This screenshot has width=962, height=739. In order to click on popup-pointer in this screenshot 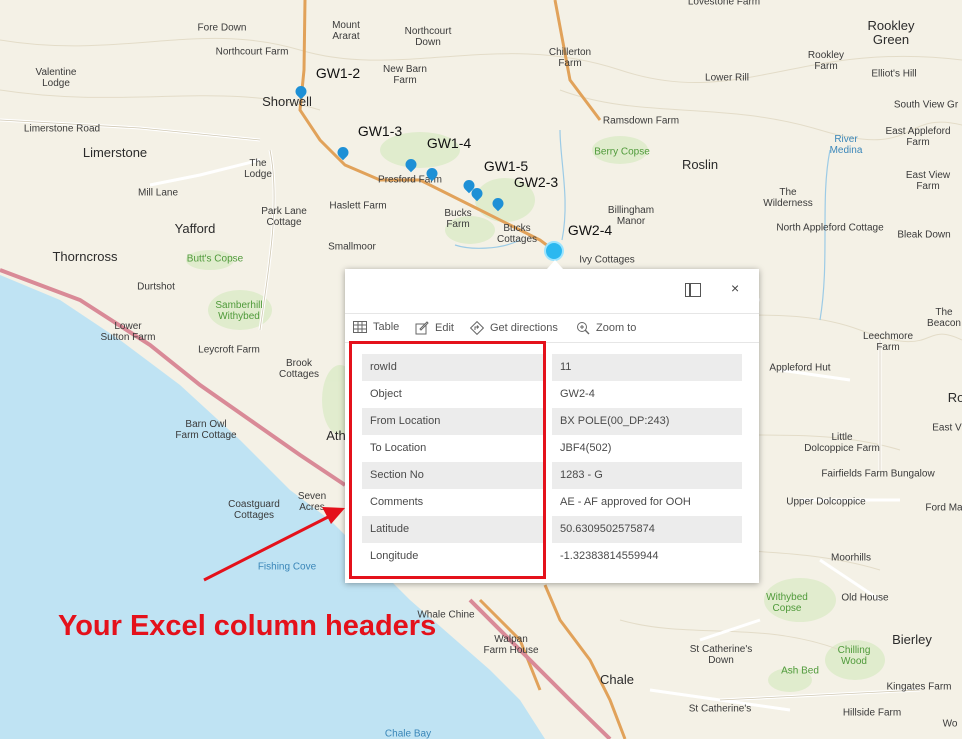, I will do `click(555, 264)`.